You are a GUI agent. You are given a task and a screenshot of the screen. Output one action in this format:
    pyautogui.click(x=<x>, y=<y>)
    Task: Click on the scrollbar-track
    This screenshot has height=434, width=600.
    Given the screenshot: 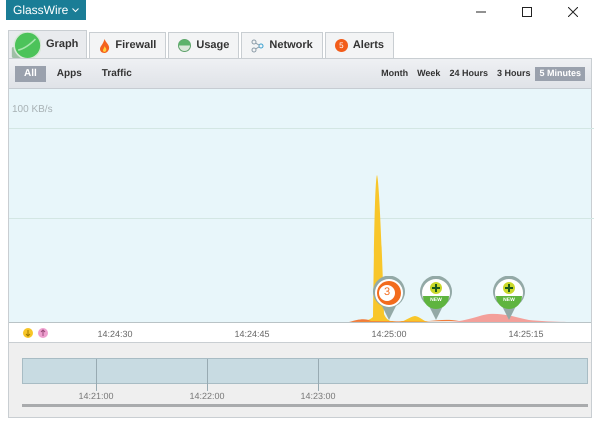 What is the action you would take?
    pyautogui.click(x=305, y=405)
    